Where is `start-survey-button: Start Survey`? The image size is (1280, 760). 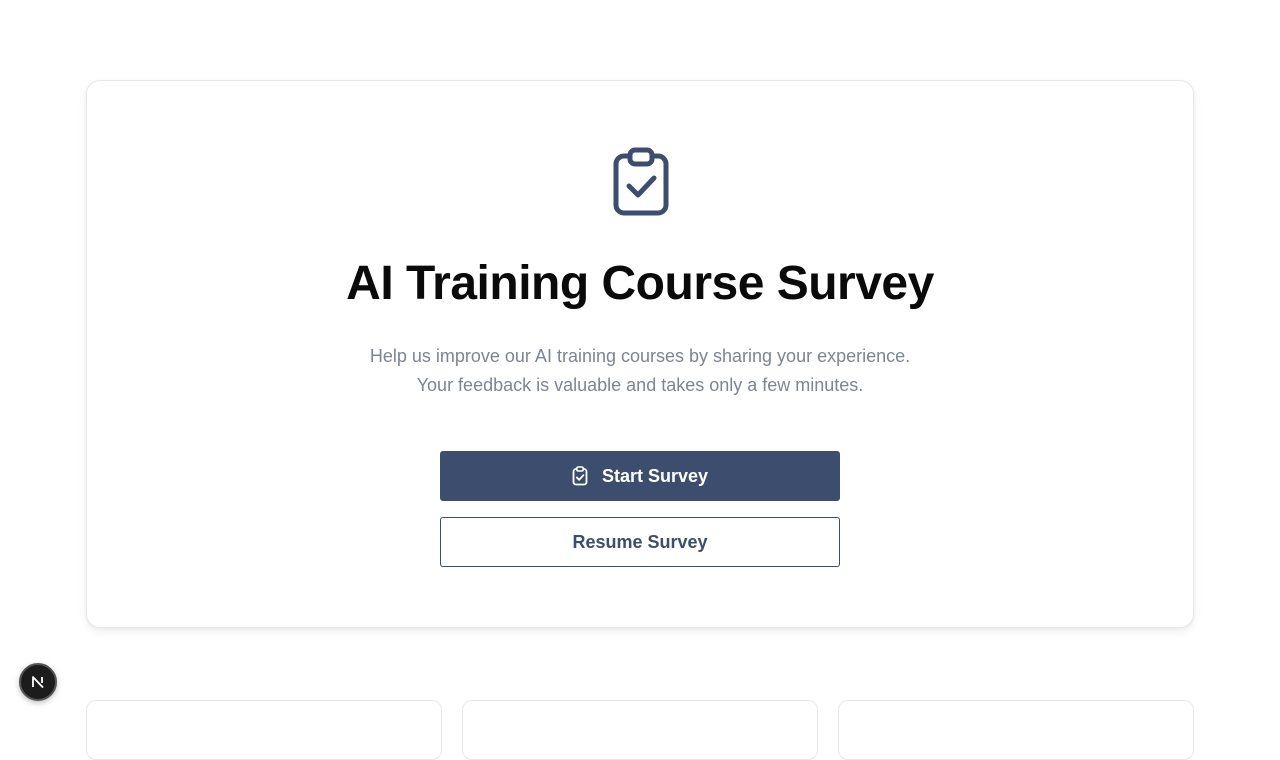 start-survey-button: Start Survey is located at coordinates (640, 476).